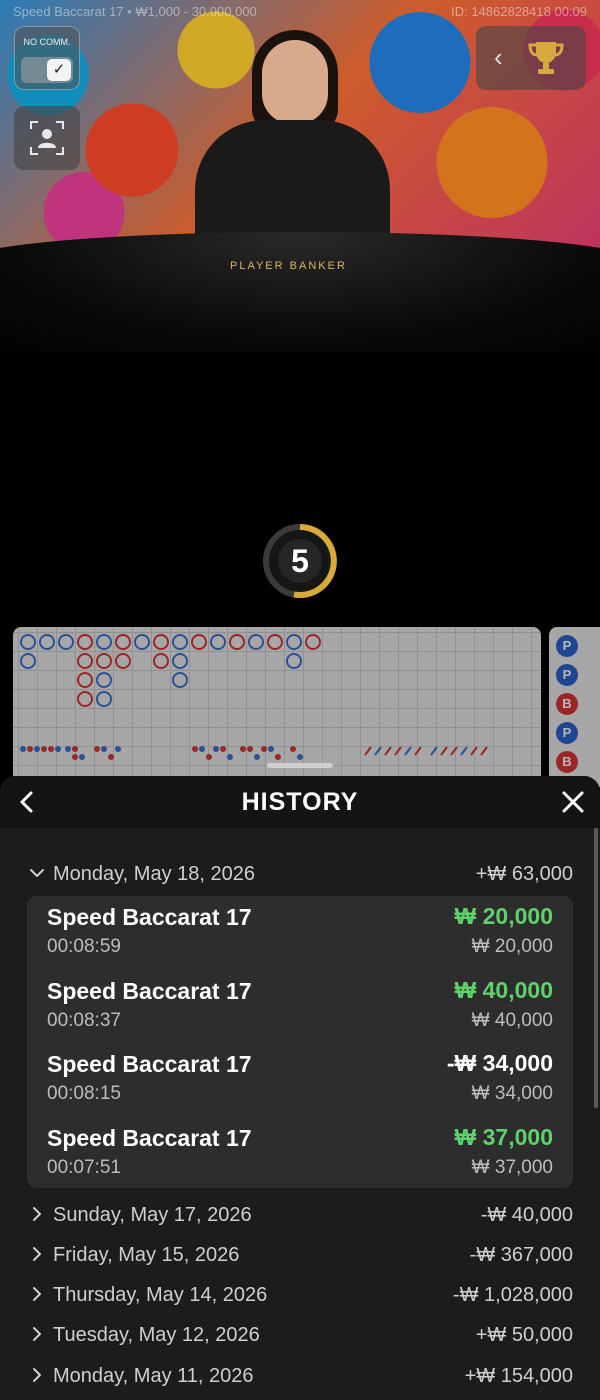 The height and width of the screenshot is (1400, 600). I want to click on video-view-button, so click(47, 138).